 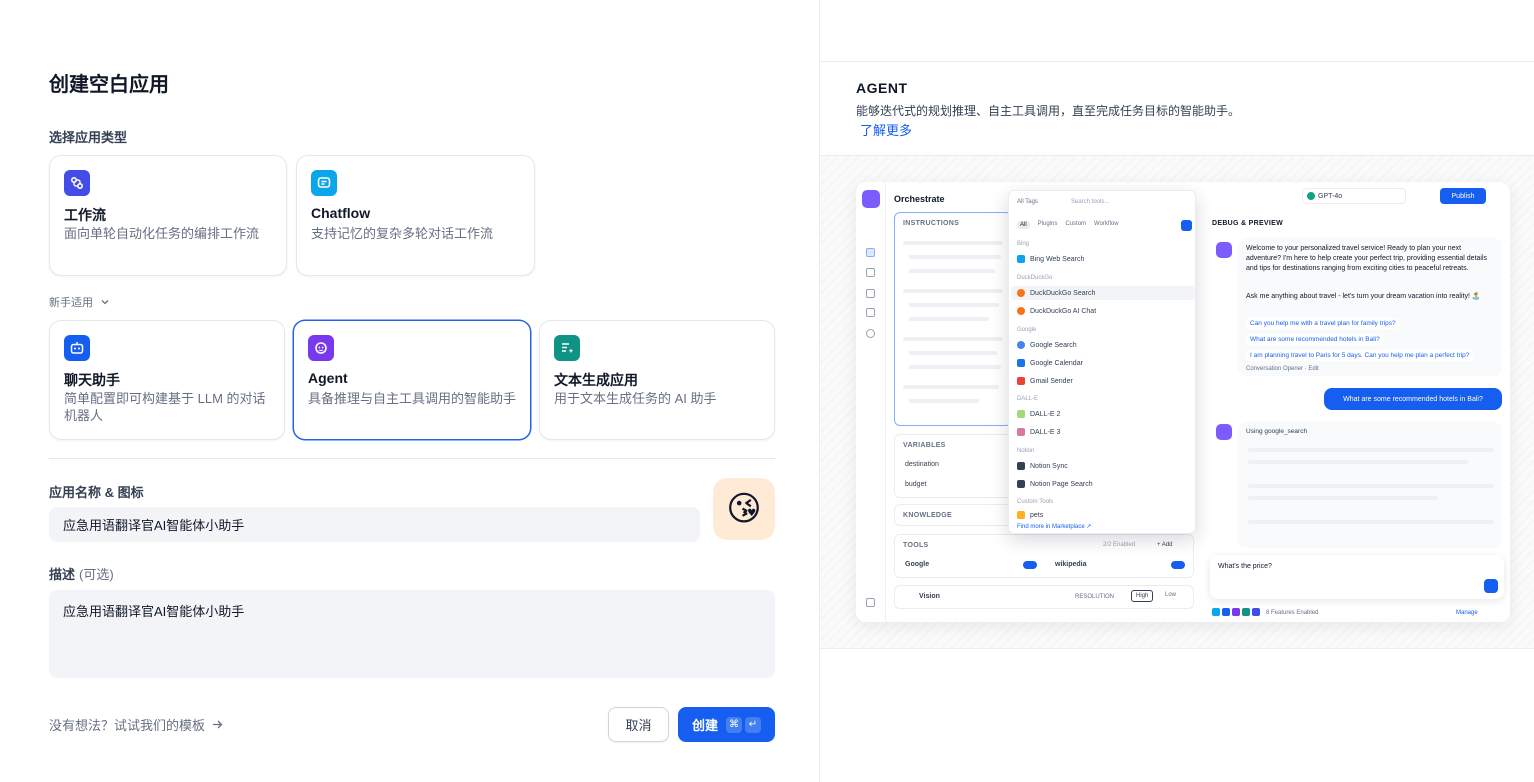 What do you see at coordinates (321, 348) in the screenshot?
I see `agent-icon` at bounding box center [321, 348].